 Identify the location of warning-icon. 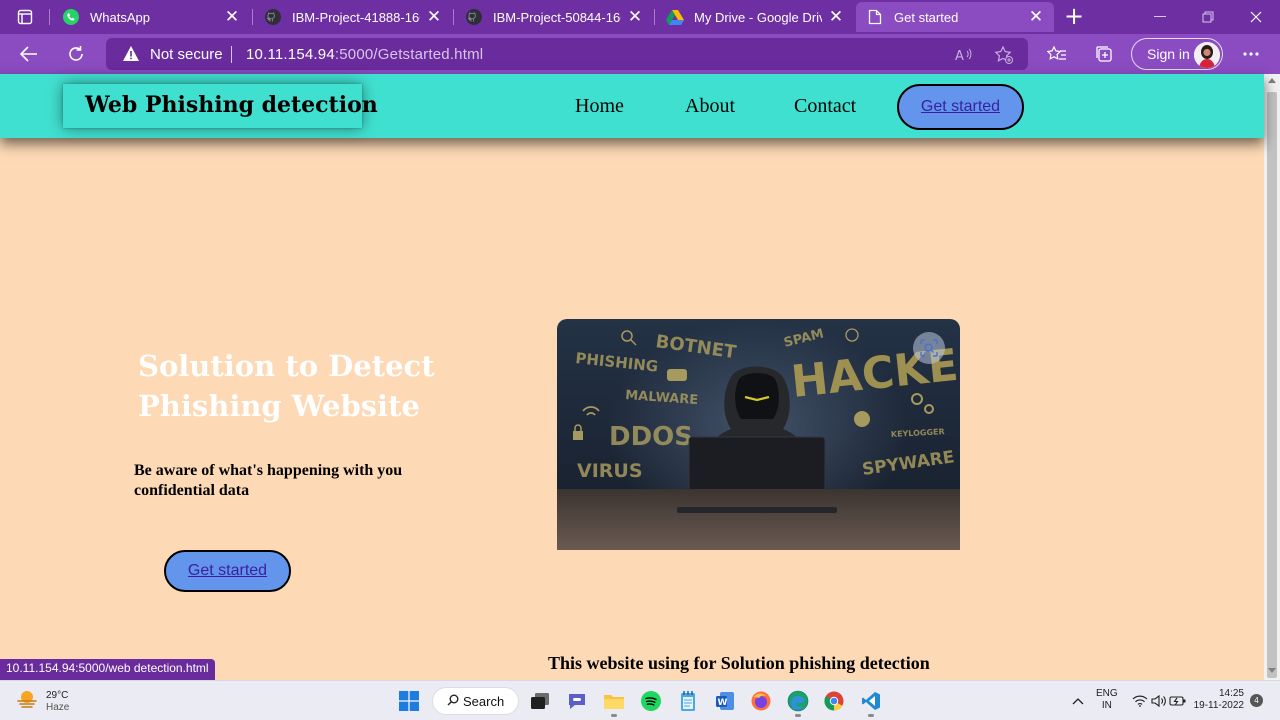
(131, 55).